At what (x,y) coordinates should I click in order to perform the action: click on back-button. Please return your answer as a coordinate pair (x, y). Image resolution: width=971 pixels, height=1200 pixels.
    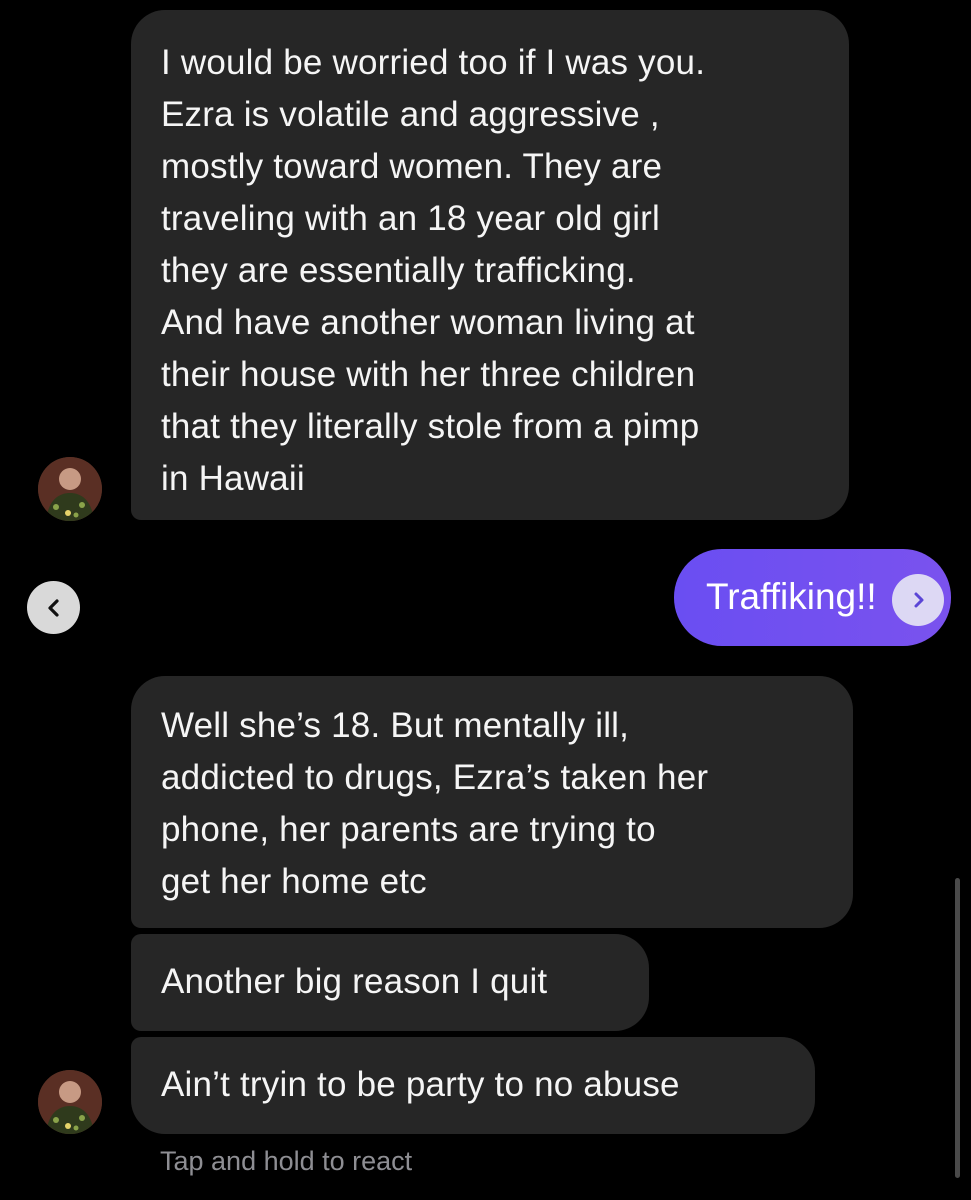
    Looking at the image, I should click on (53, 607).